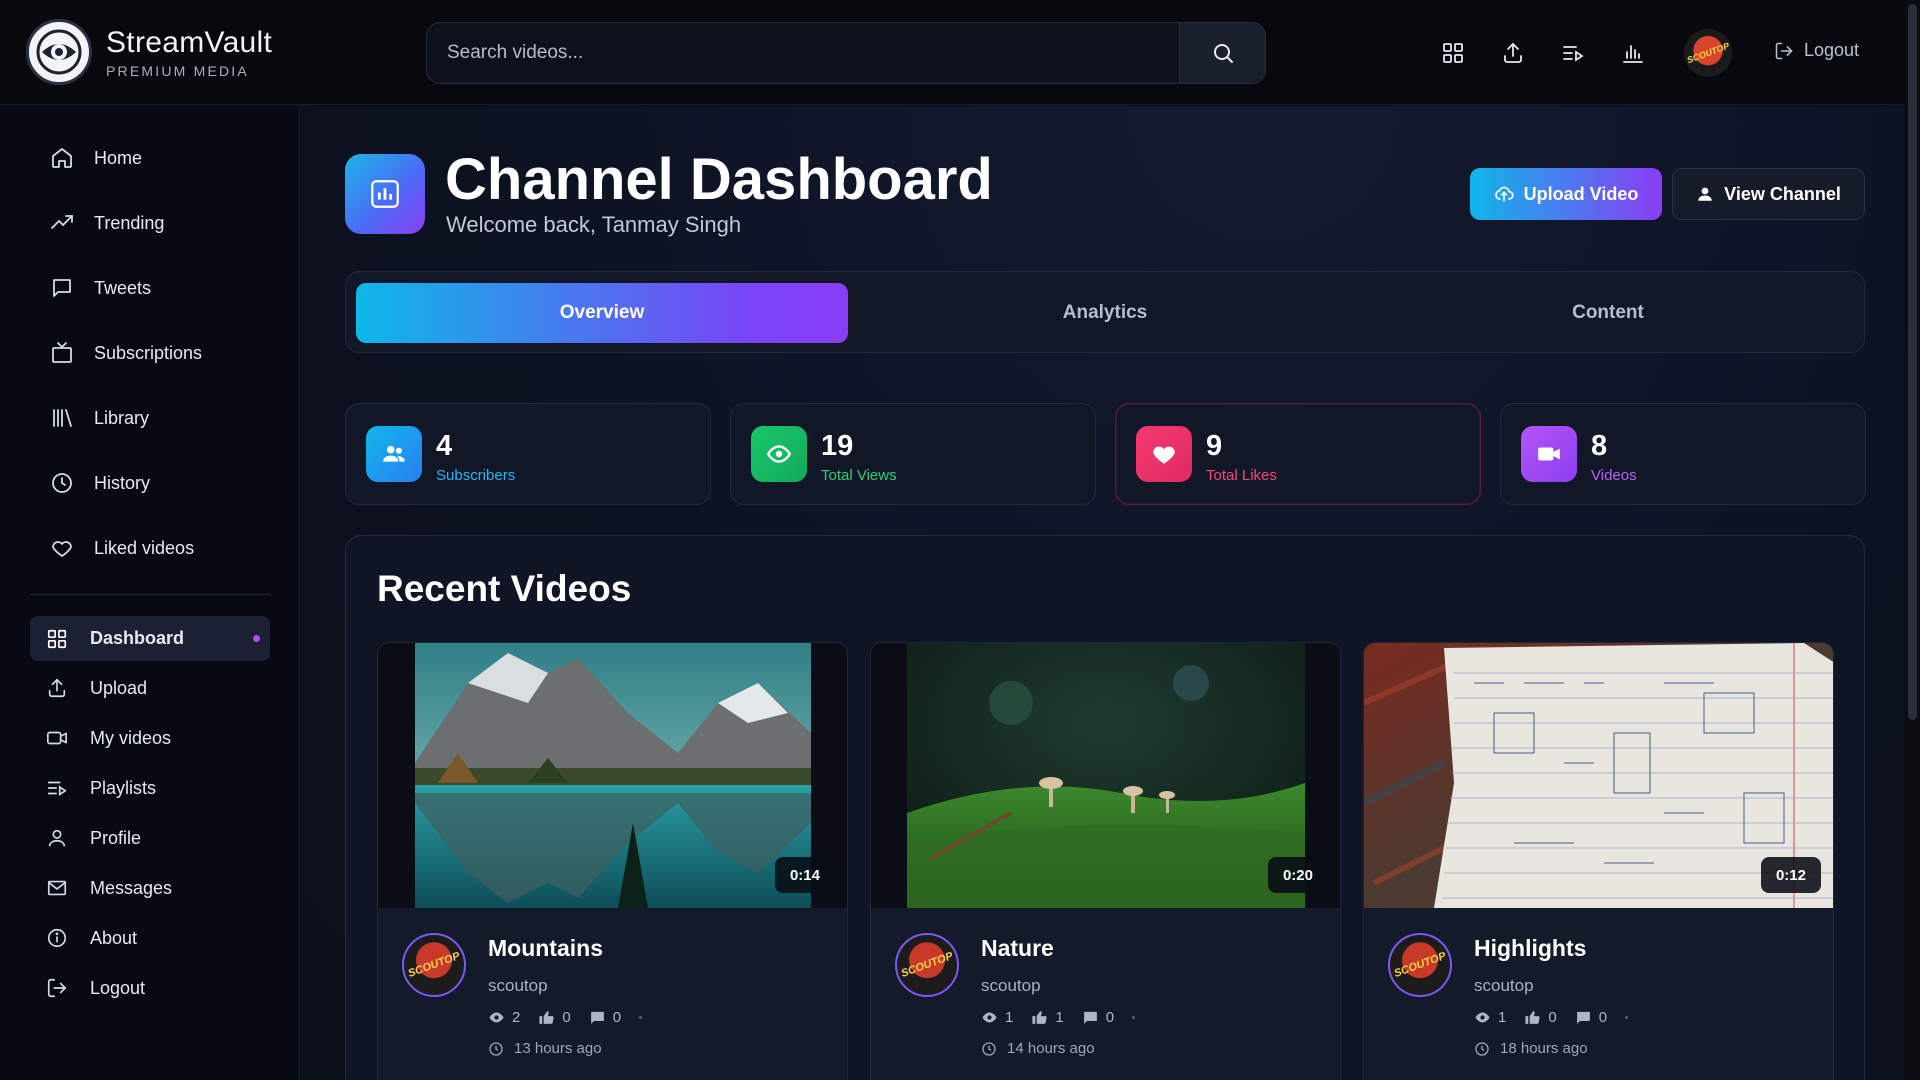 The width and height of the screenshot is (1920, 1080). Describe the element at coordinates (1530, 948) in the screenshot. I see `video-title: Highlights` at that location.